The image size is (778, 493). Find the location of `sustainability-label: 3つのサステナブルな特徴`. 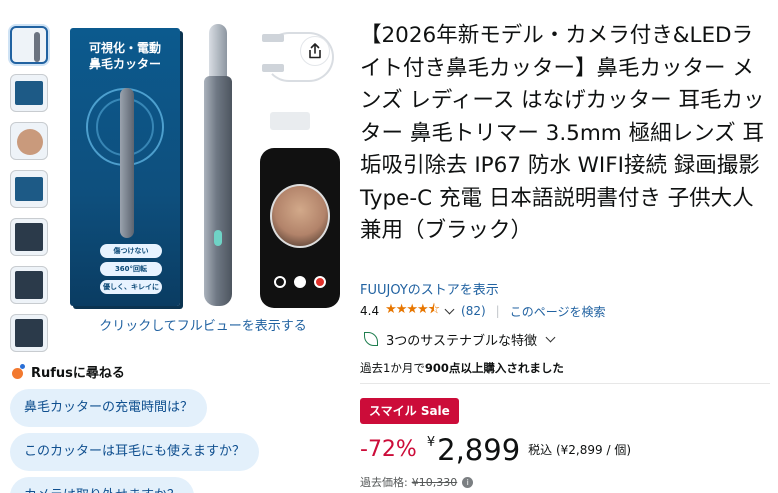

sustainability-label: 3つのサステナブルな特徴 is located at coordinates (462, 341).